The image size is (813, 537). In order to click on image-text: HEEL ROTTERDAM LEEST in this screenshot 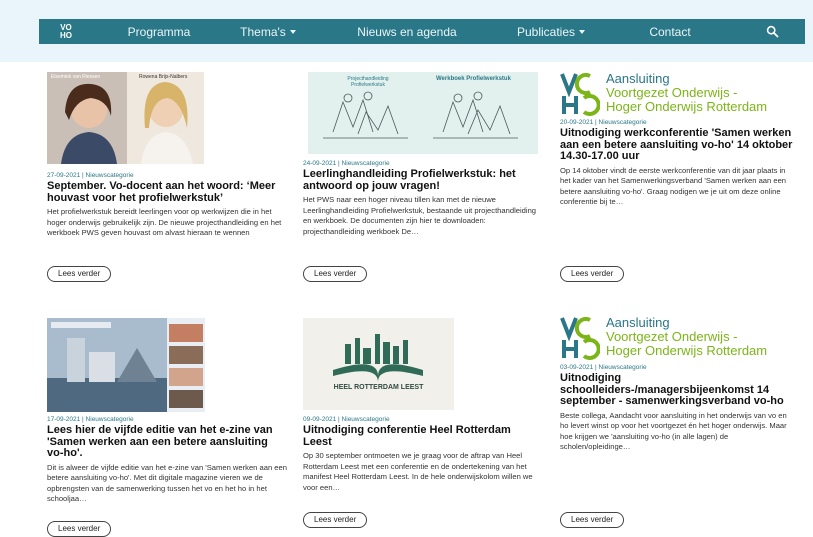, I will do `click(378, 387)`.